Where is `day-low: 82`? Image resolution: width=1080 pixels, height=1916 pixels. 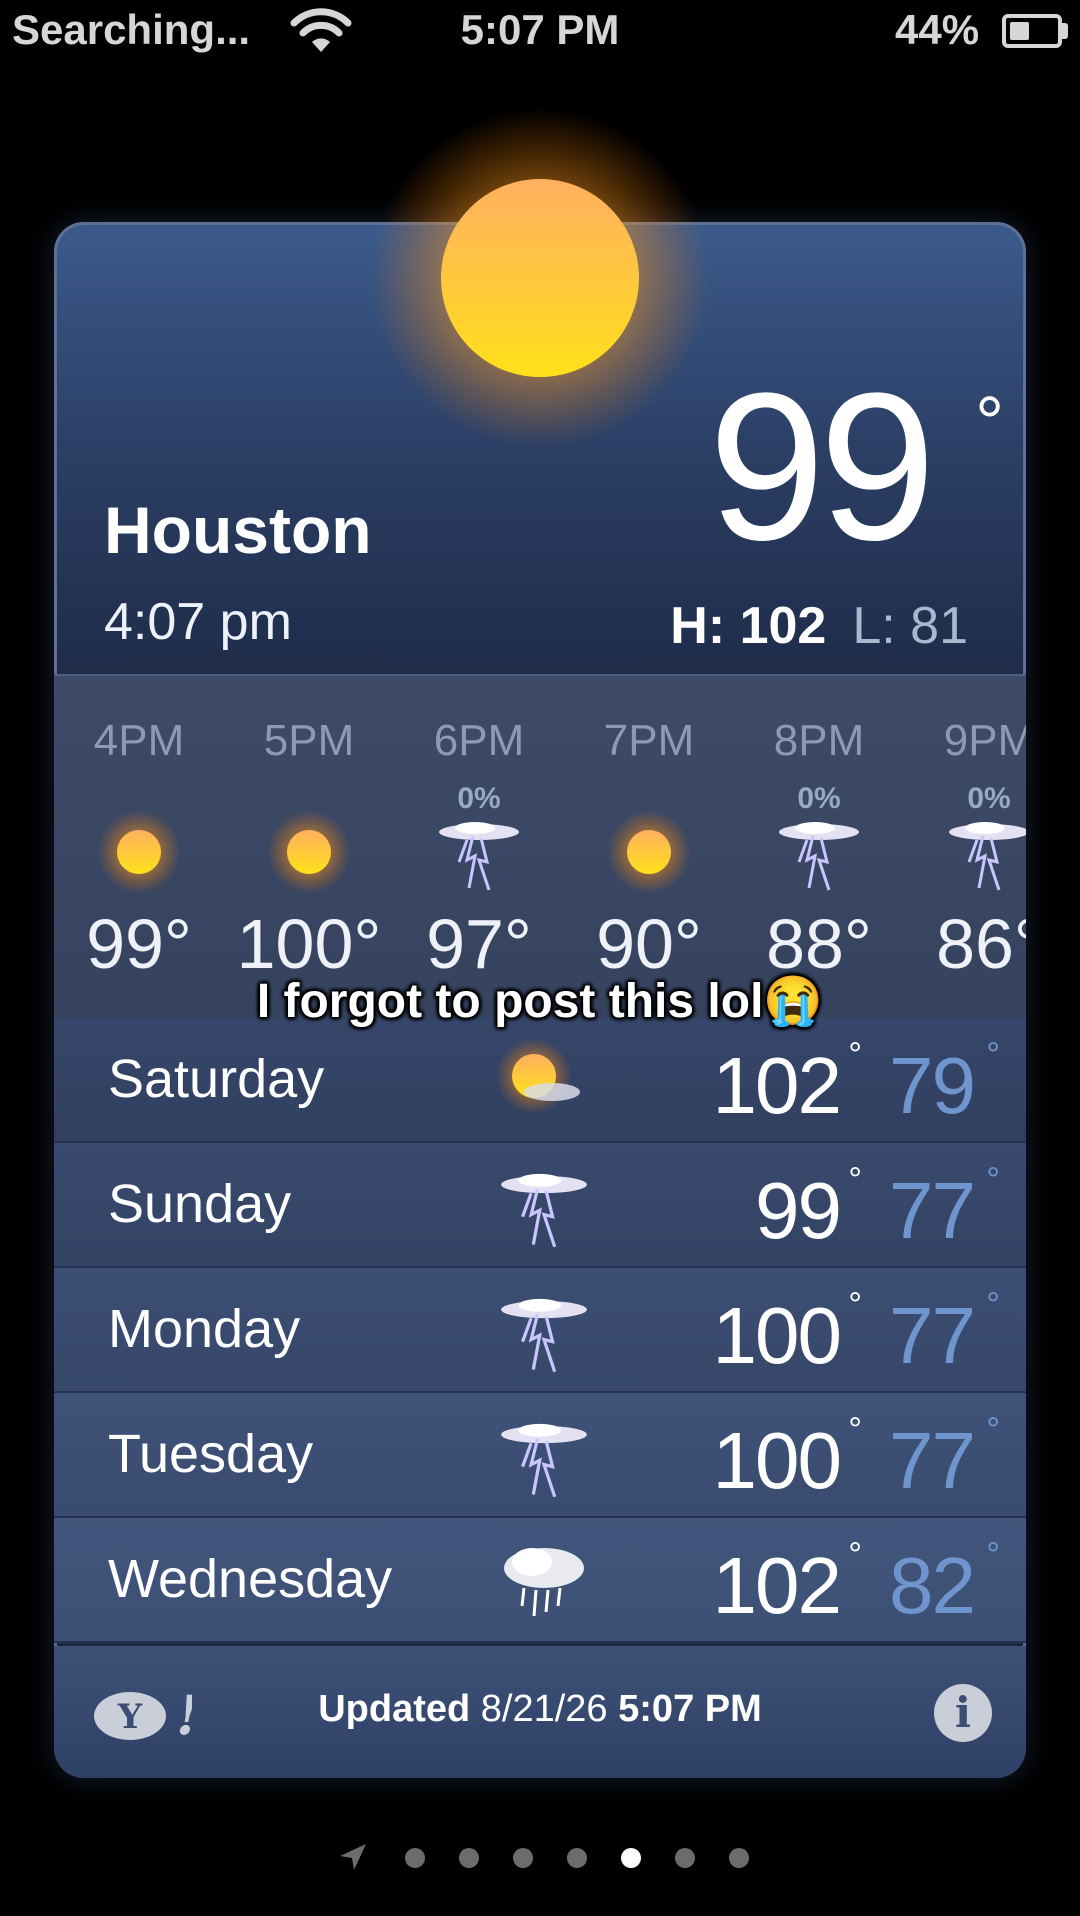 day-low: 82 is located at coordinates (932, 1585).